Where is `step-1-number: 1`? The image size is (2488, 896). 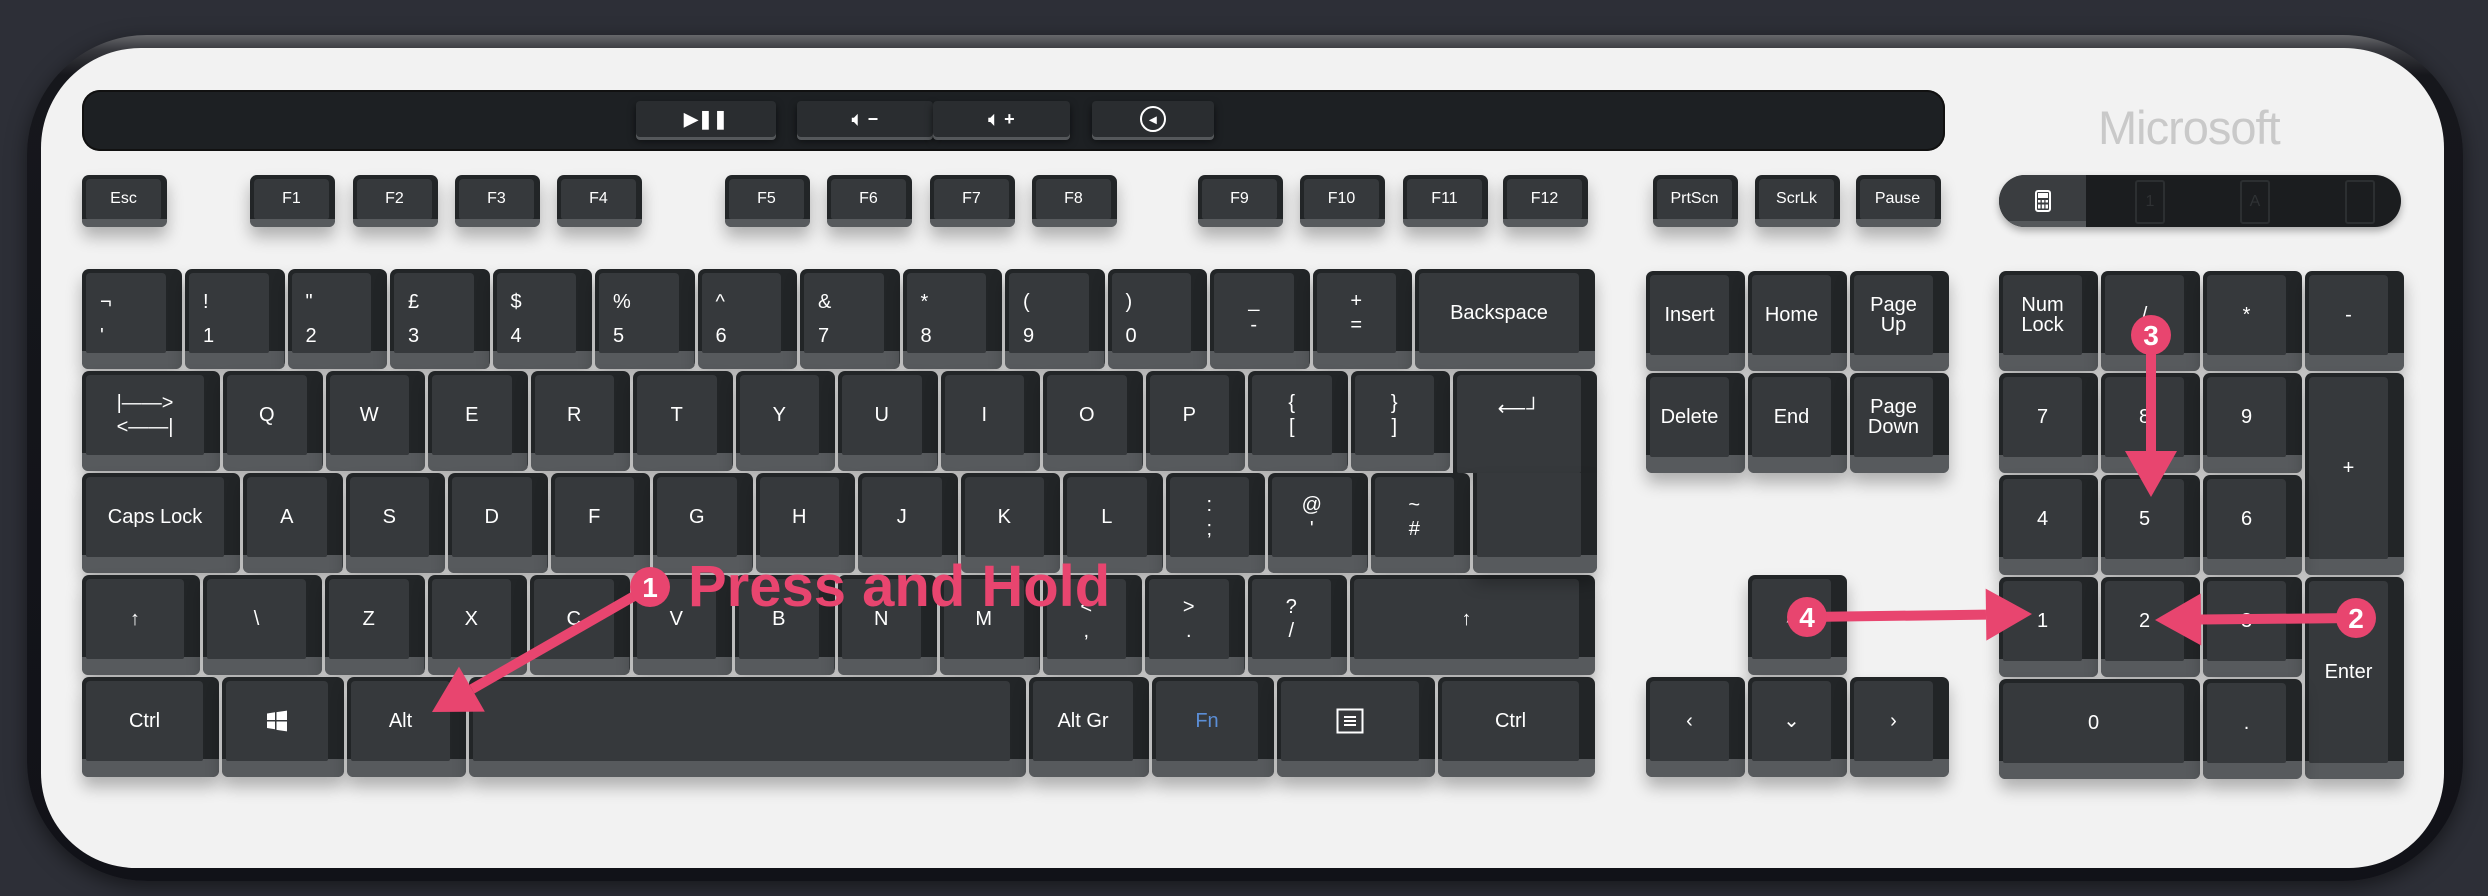
step-1-number: 1 is located at coordinates (650, 587).